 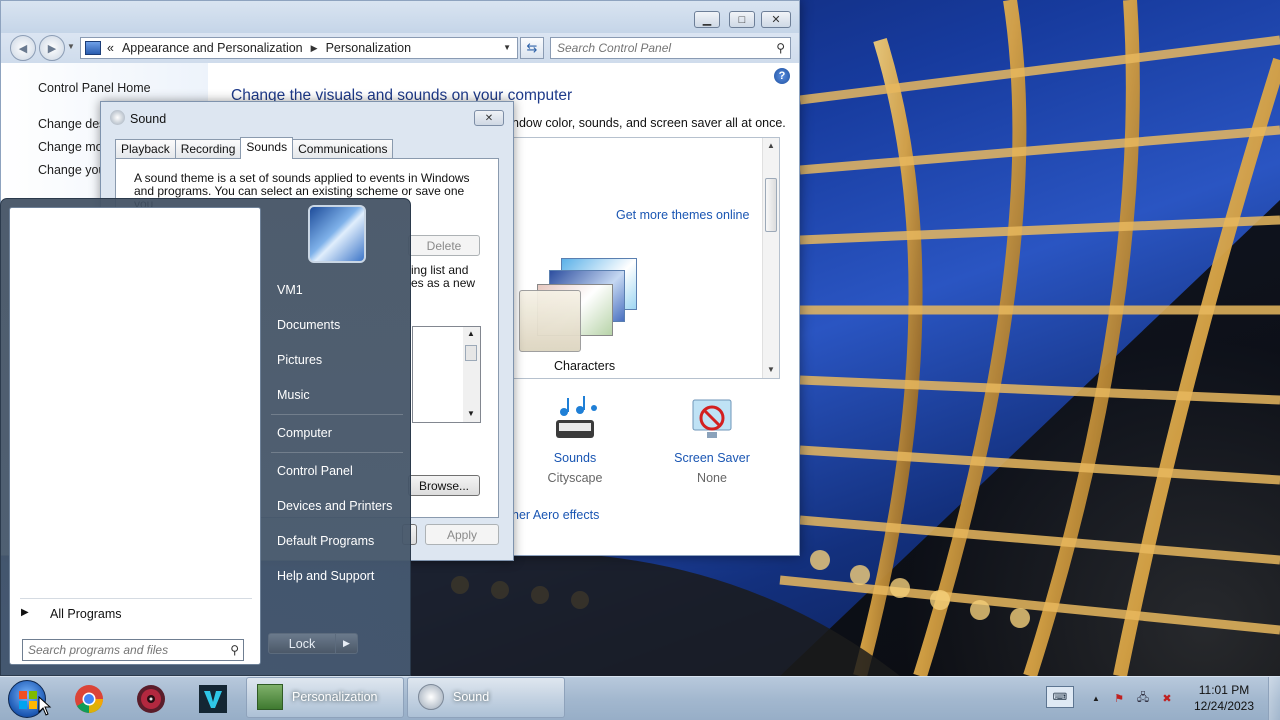 What do you see at coordinates (71, 46) in the screenshot?
I see `recent-pages-icon: ▼` at bounding box center [71, 46].